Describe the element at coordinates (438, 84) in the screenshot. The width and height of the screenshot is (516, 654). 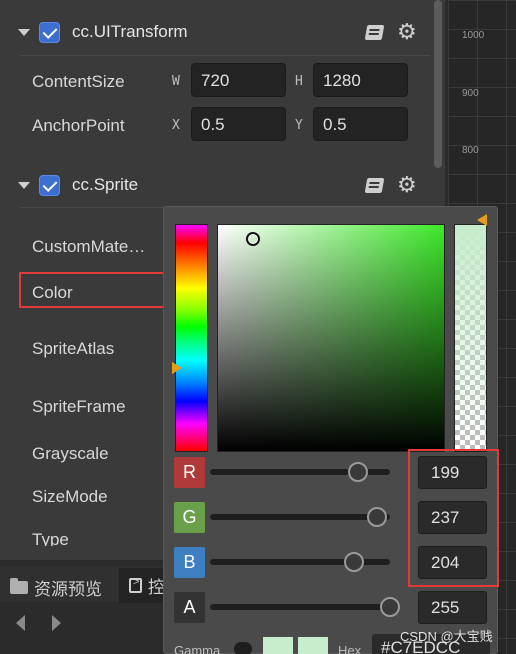
I see `inspector-scrollbar` at that location.